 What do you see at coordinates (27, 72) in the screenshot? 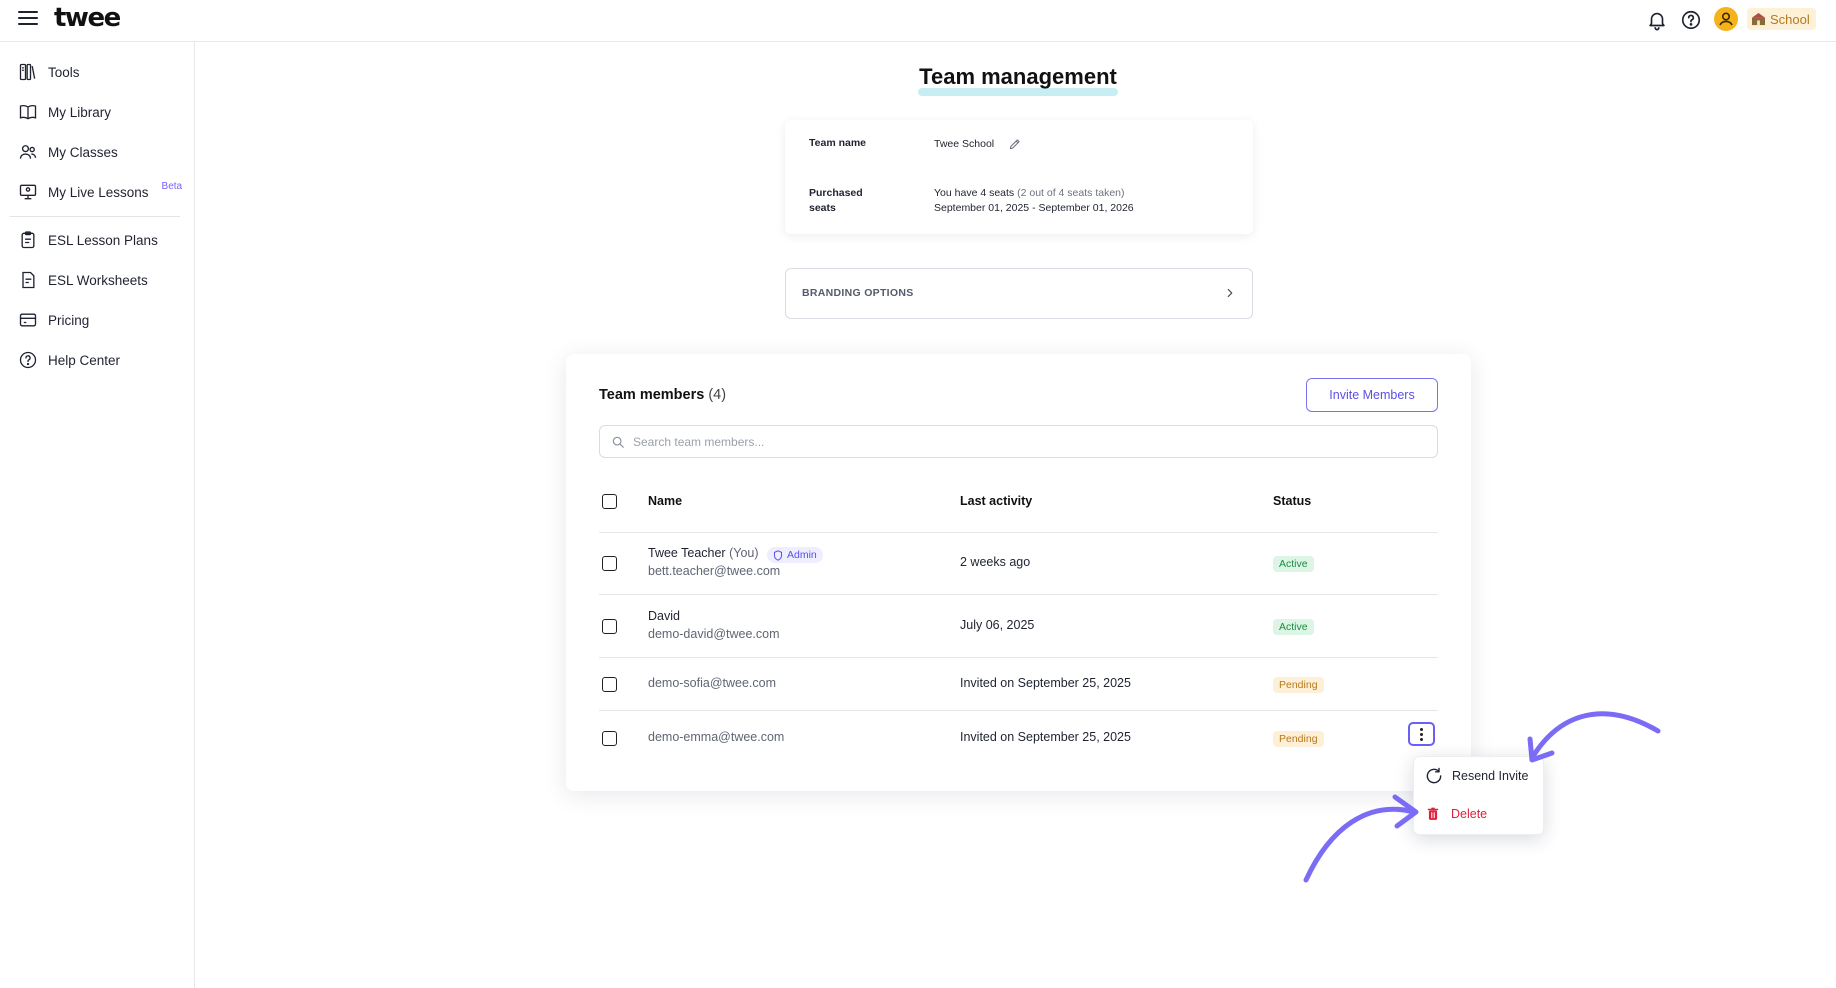
I see `tools-icon` at bounding box center [27, 72].